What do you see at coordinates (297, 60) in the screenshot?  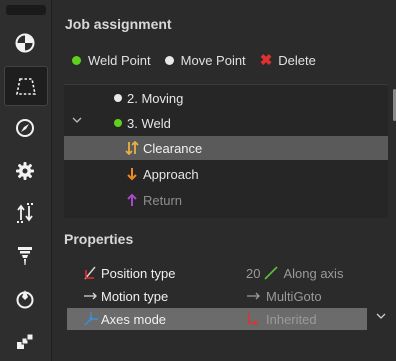 I see `filter-delete-label: Delete` at bounding box center [297, 60].